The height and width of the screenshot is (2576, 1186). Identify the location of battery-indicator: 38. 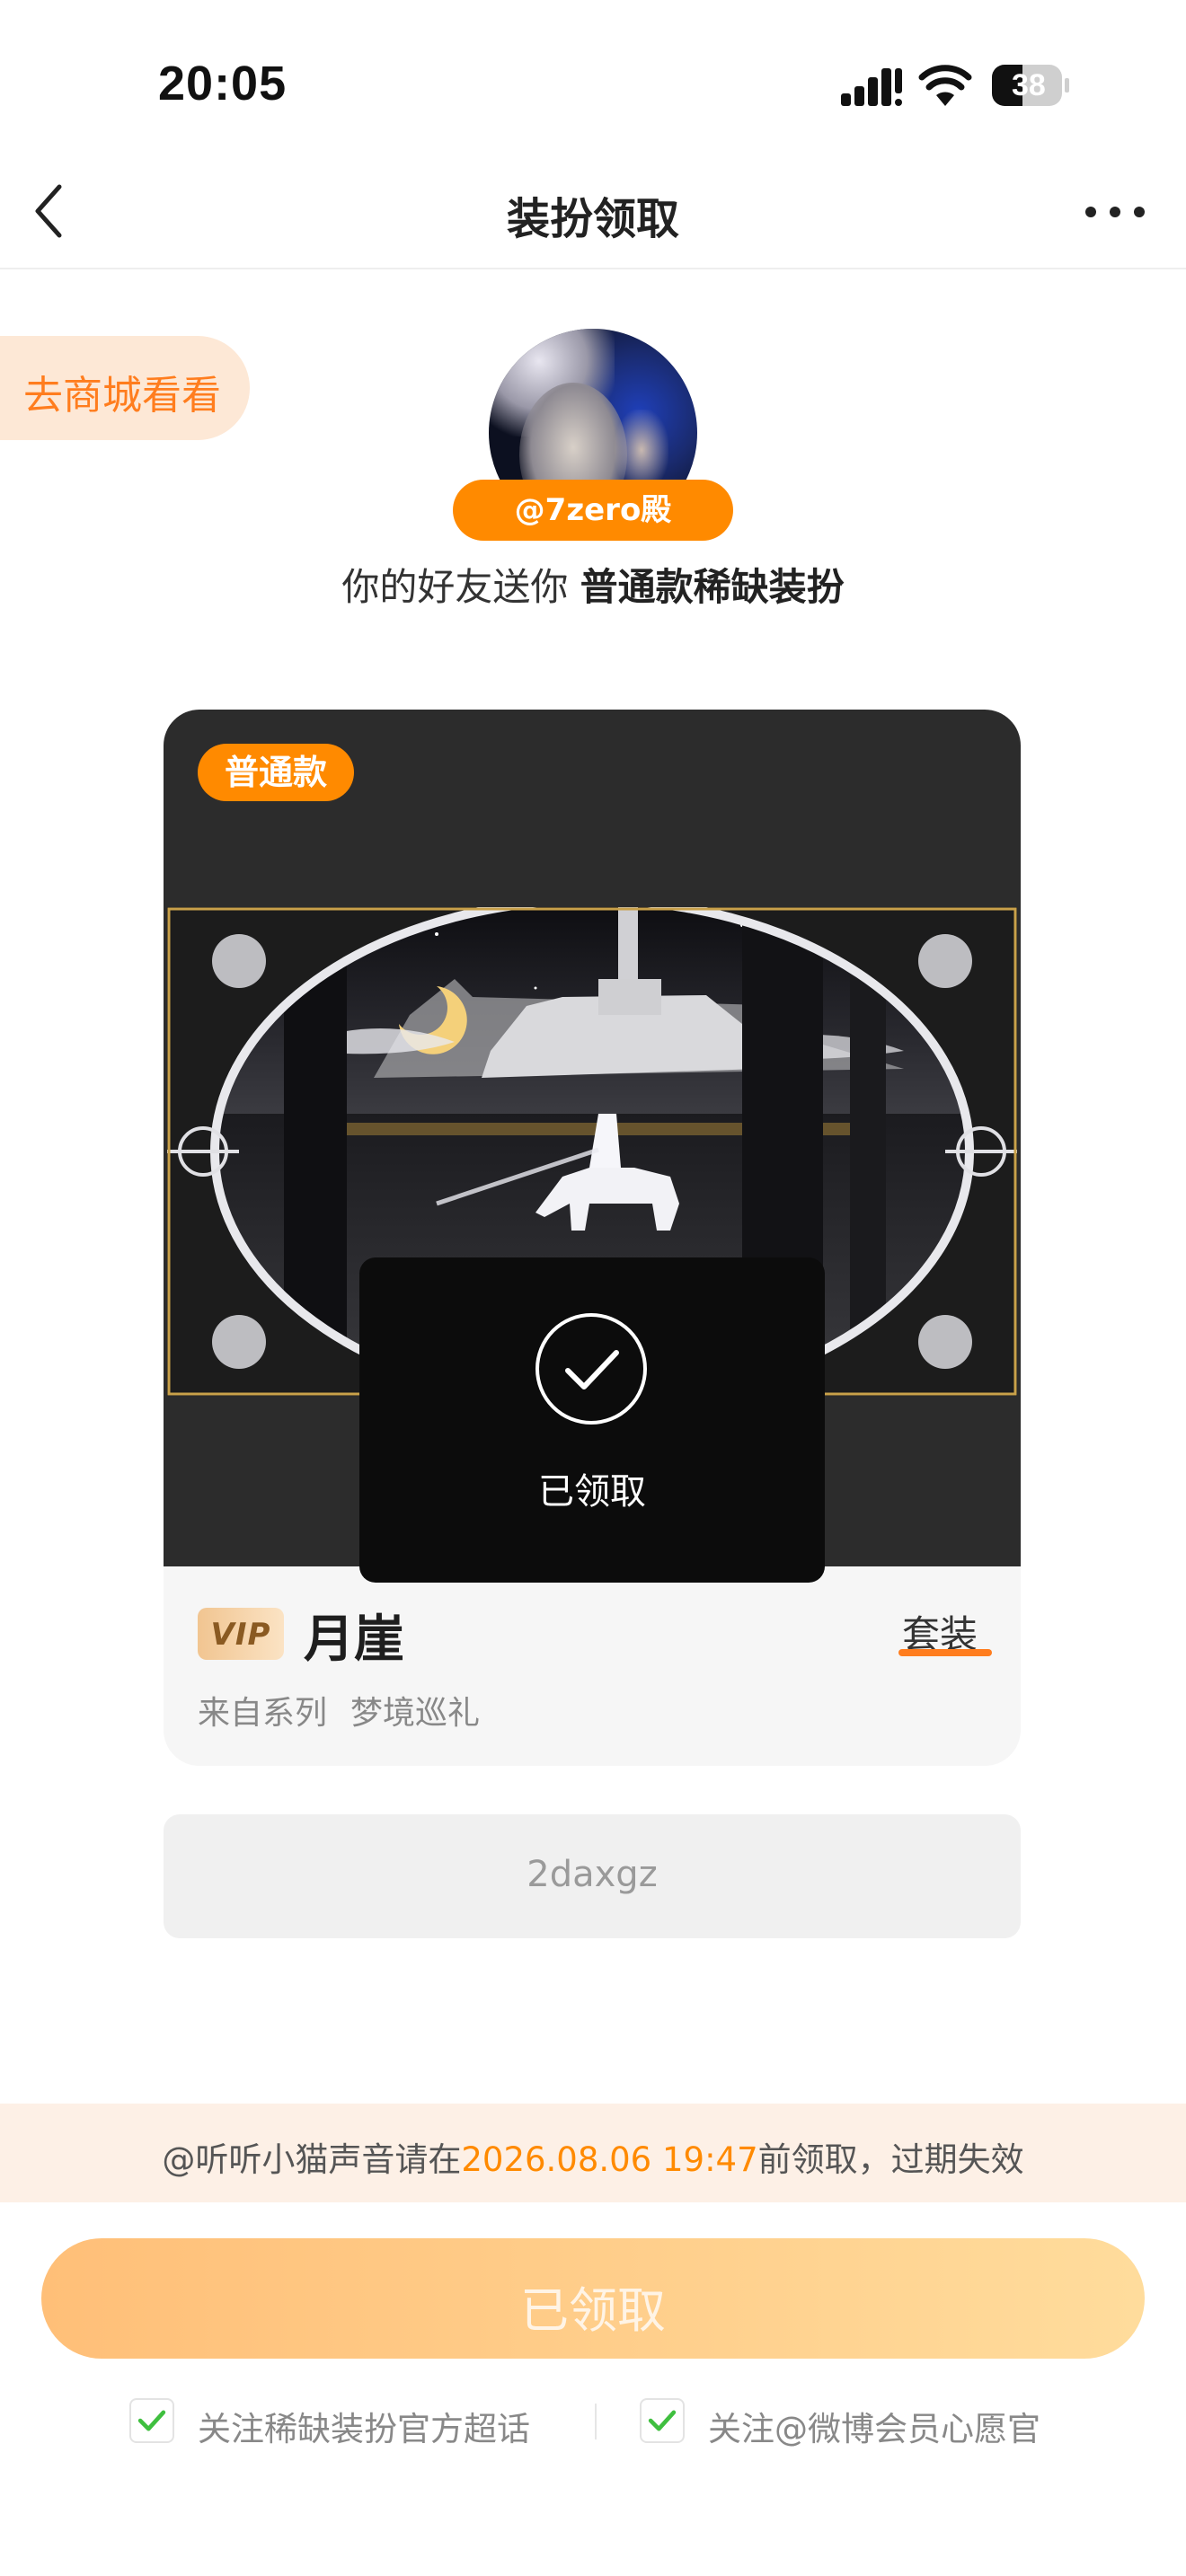
(1030, 85).